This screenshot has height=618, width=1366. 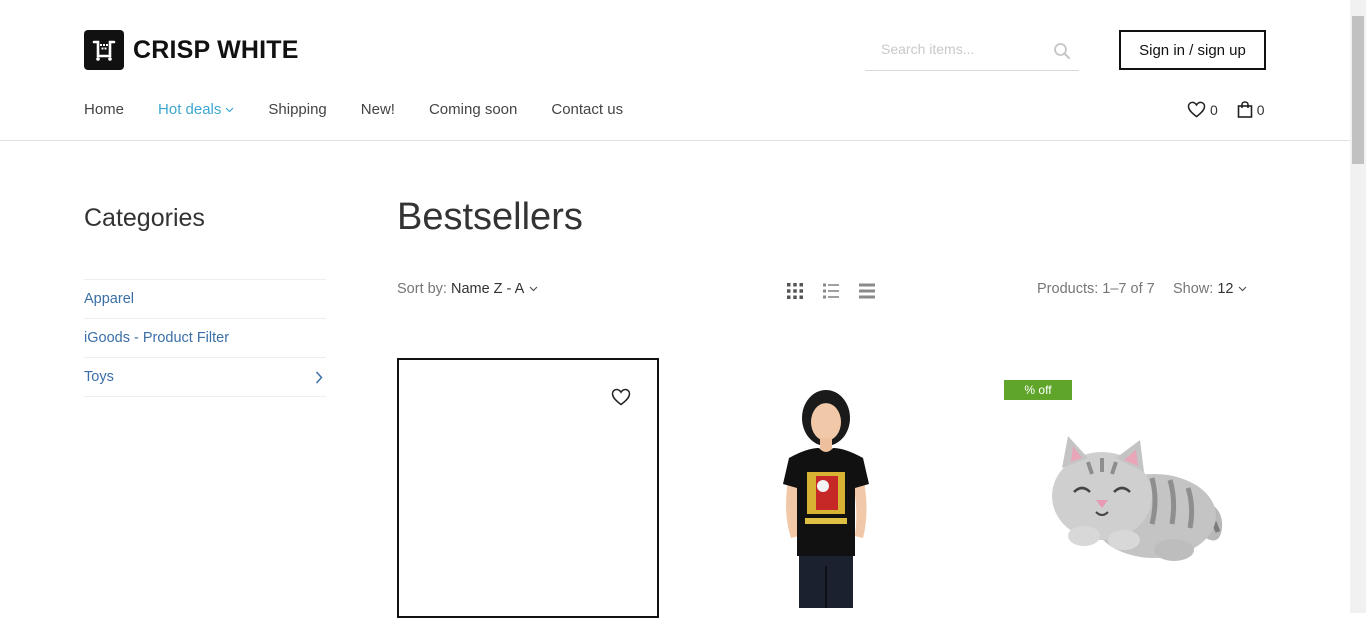 I want to click on show-value: 12, so click(x=1225, y=289).